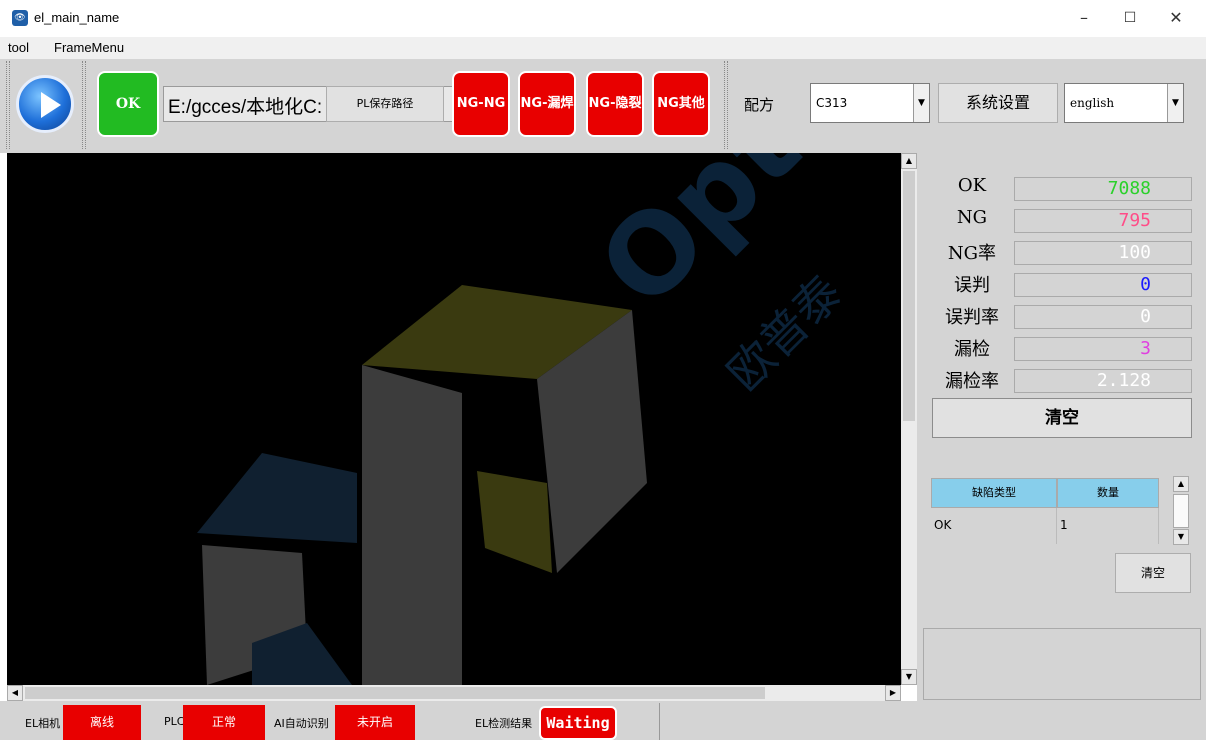 This screenshot has width=1206, height=740. Describe the element at coordinates (870, 103) in the screenshot. I see `recipe-select: C313 ▼` at that location.